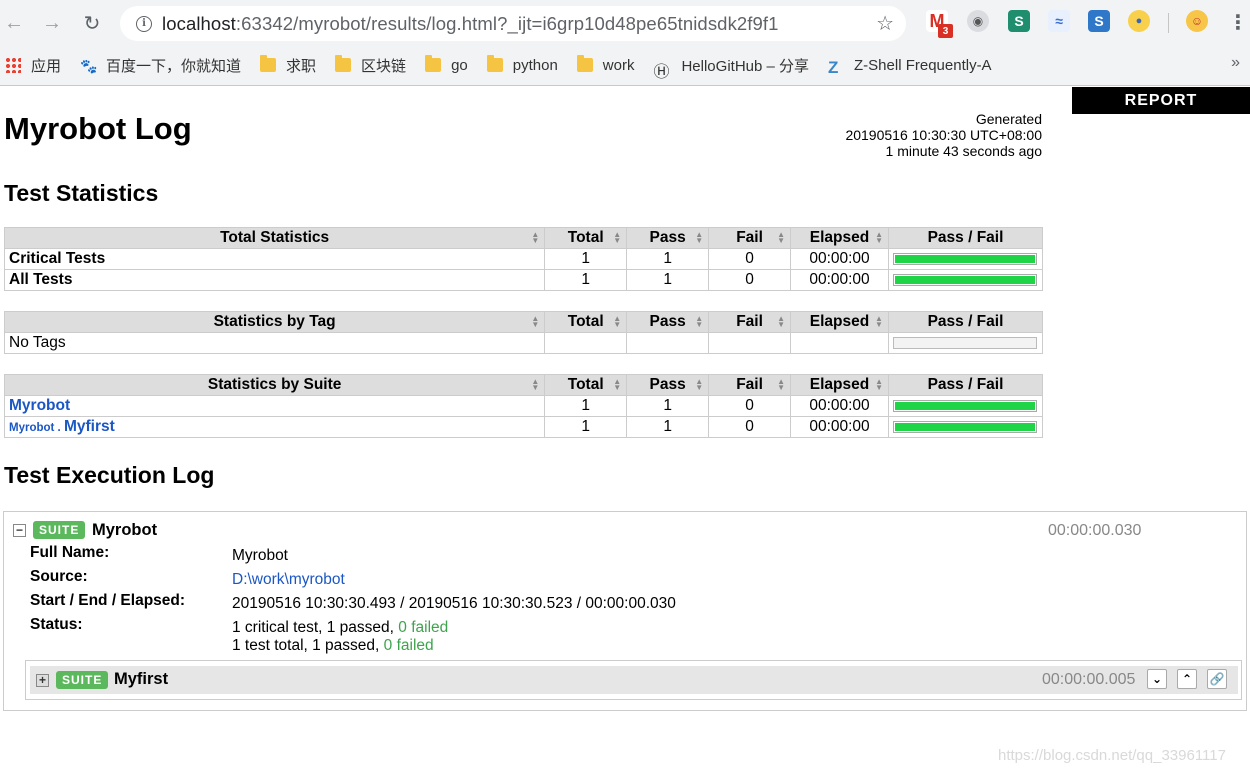 The image size is (1250, 774). What do you see at coordinates (274, 385) in the screenshot?
I see `suite-statistics-header: Statistics by Suite ▲ ▼` at bounding box center [274, 385].